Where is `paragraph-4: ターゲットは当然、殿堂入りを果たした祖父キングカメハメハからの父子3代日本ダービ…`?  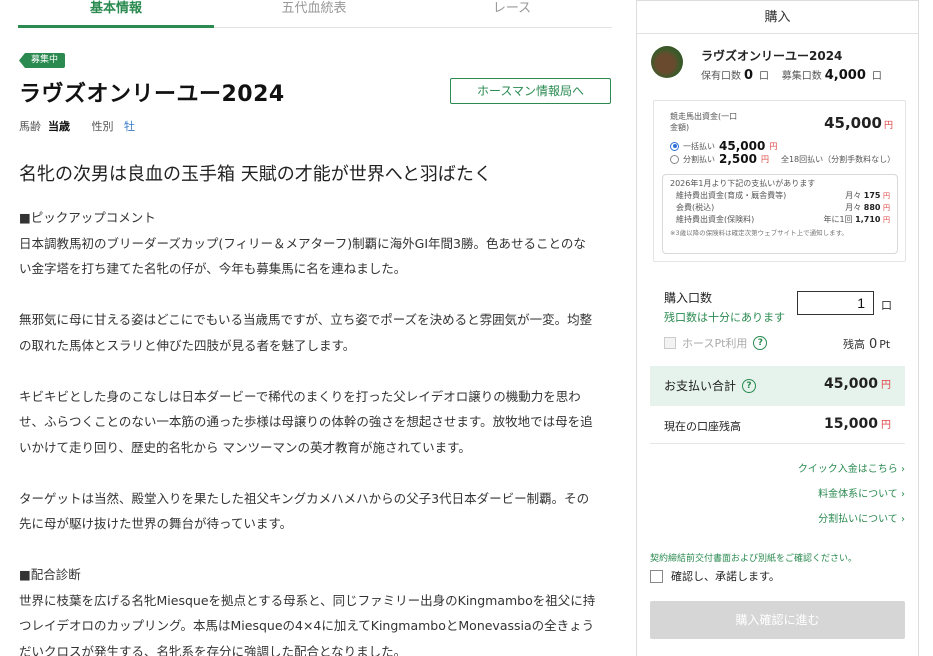 paragraph-4: ターゲットは当然、殿堂入りを果たした祖父キングカメハメハからの父子3代日本ダービ… is located at coordinates (316, 511).